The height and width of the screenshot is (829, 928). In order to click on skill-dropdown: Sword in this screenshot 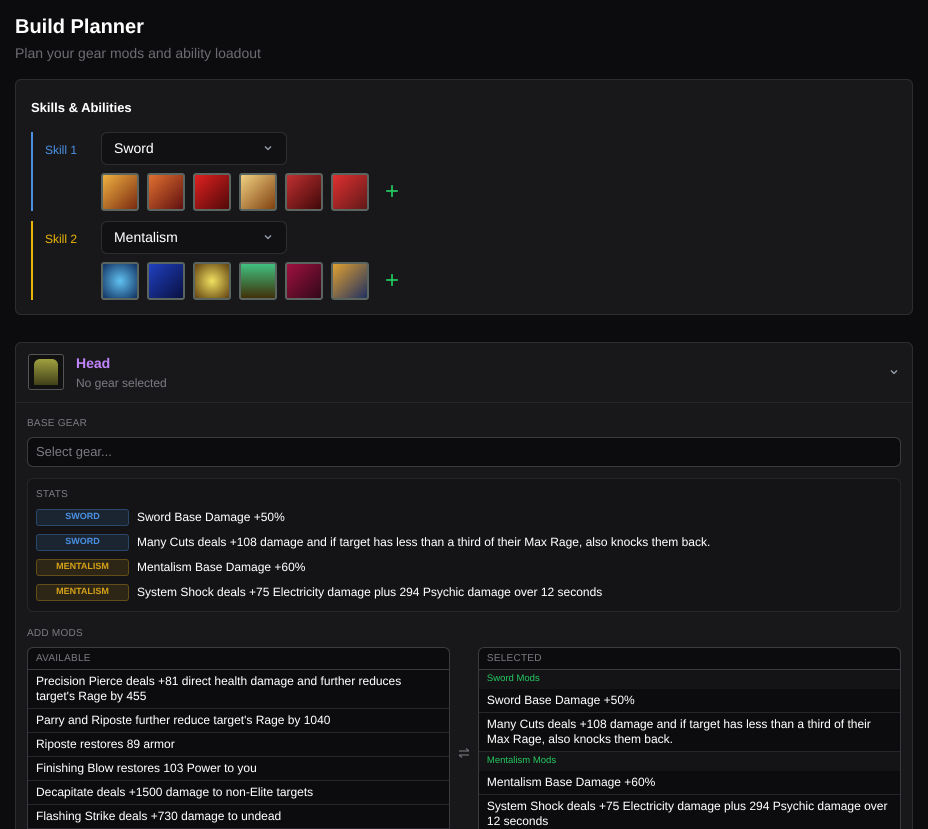, I will do `click(194, 148)`.